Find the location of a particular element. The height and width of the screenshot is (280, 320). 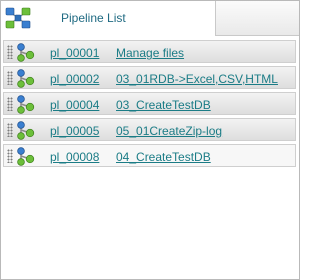

pipeline-id-link: pl_00005 is located at coordinates (74, 131).